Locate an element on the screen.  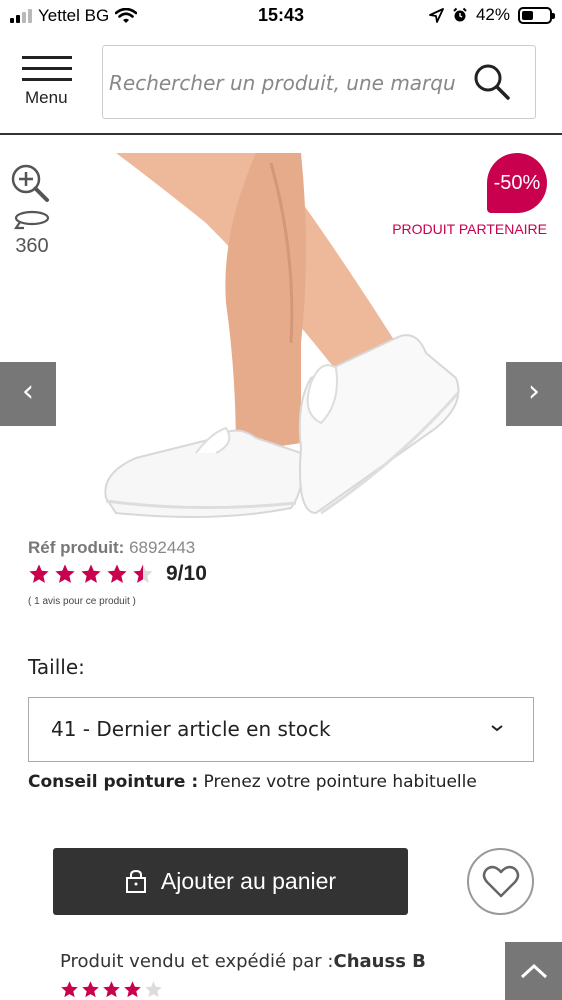
search-input is located at coordinates (289, 83).